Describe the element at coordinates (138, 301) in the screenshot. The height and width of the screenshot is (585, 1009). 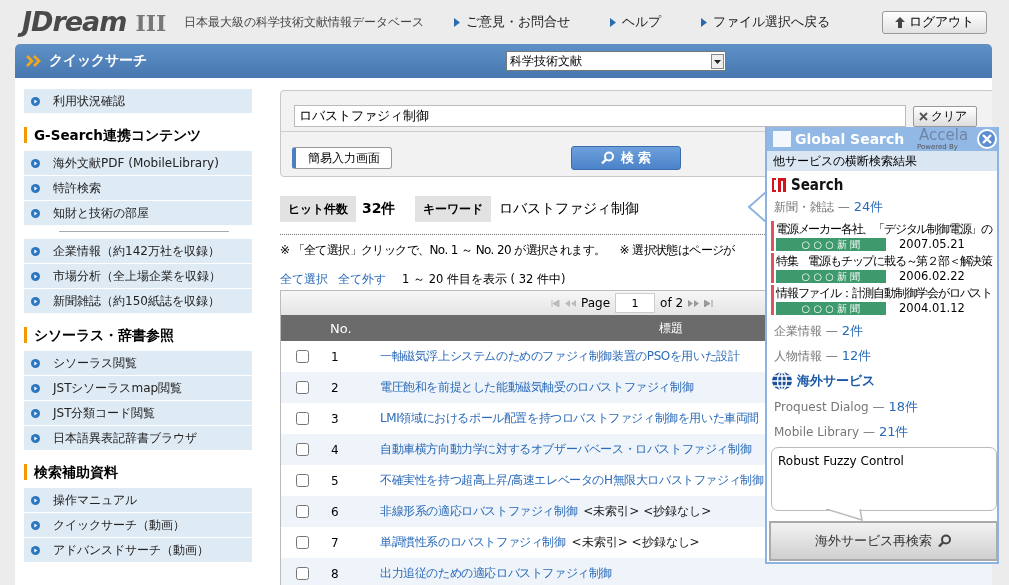
I see `sidebar-item: 新聞雑誌（約150紙誌を収録）` at that location.